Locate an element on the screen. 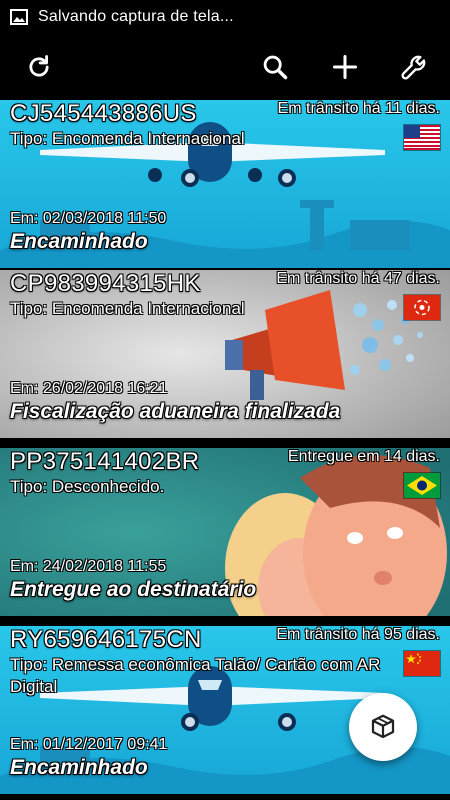 This screenshot has width=450, height=800. search-button is located at coordinates (275, 67).